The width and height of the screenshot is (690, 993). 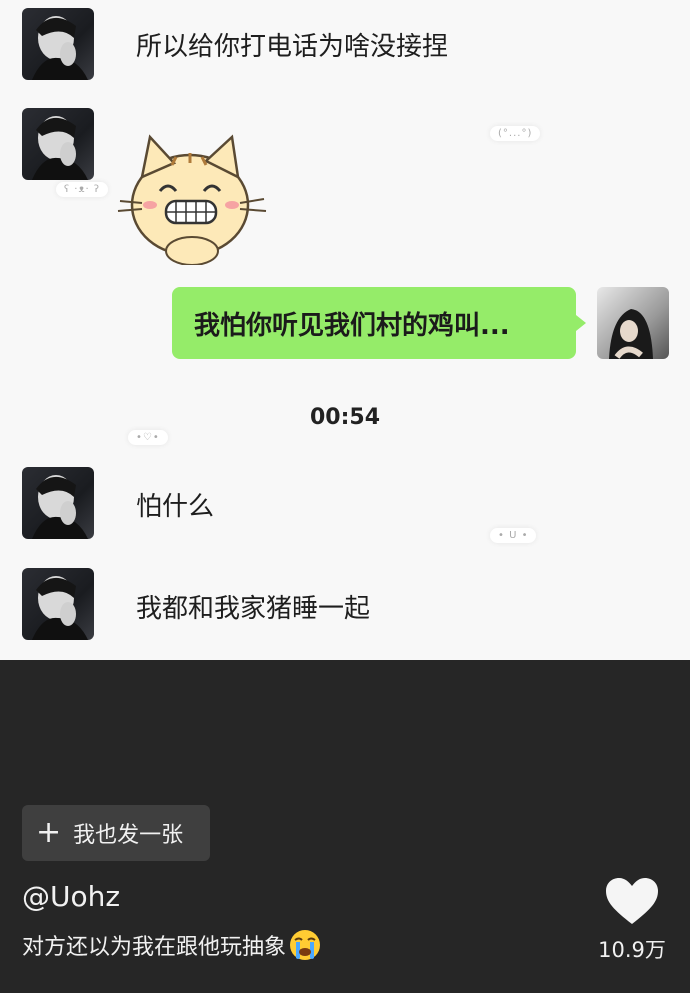 I want to click on decoration-kaomoji: (°...°), so click(x=515, y=133).